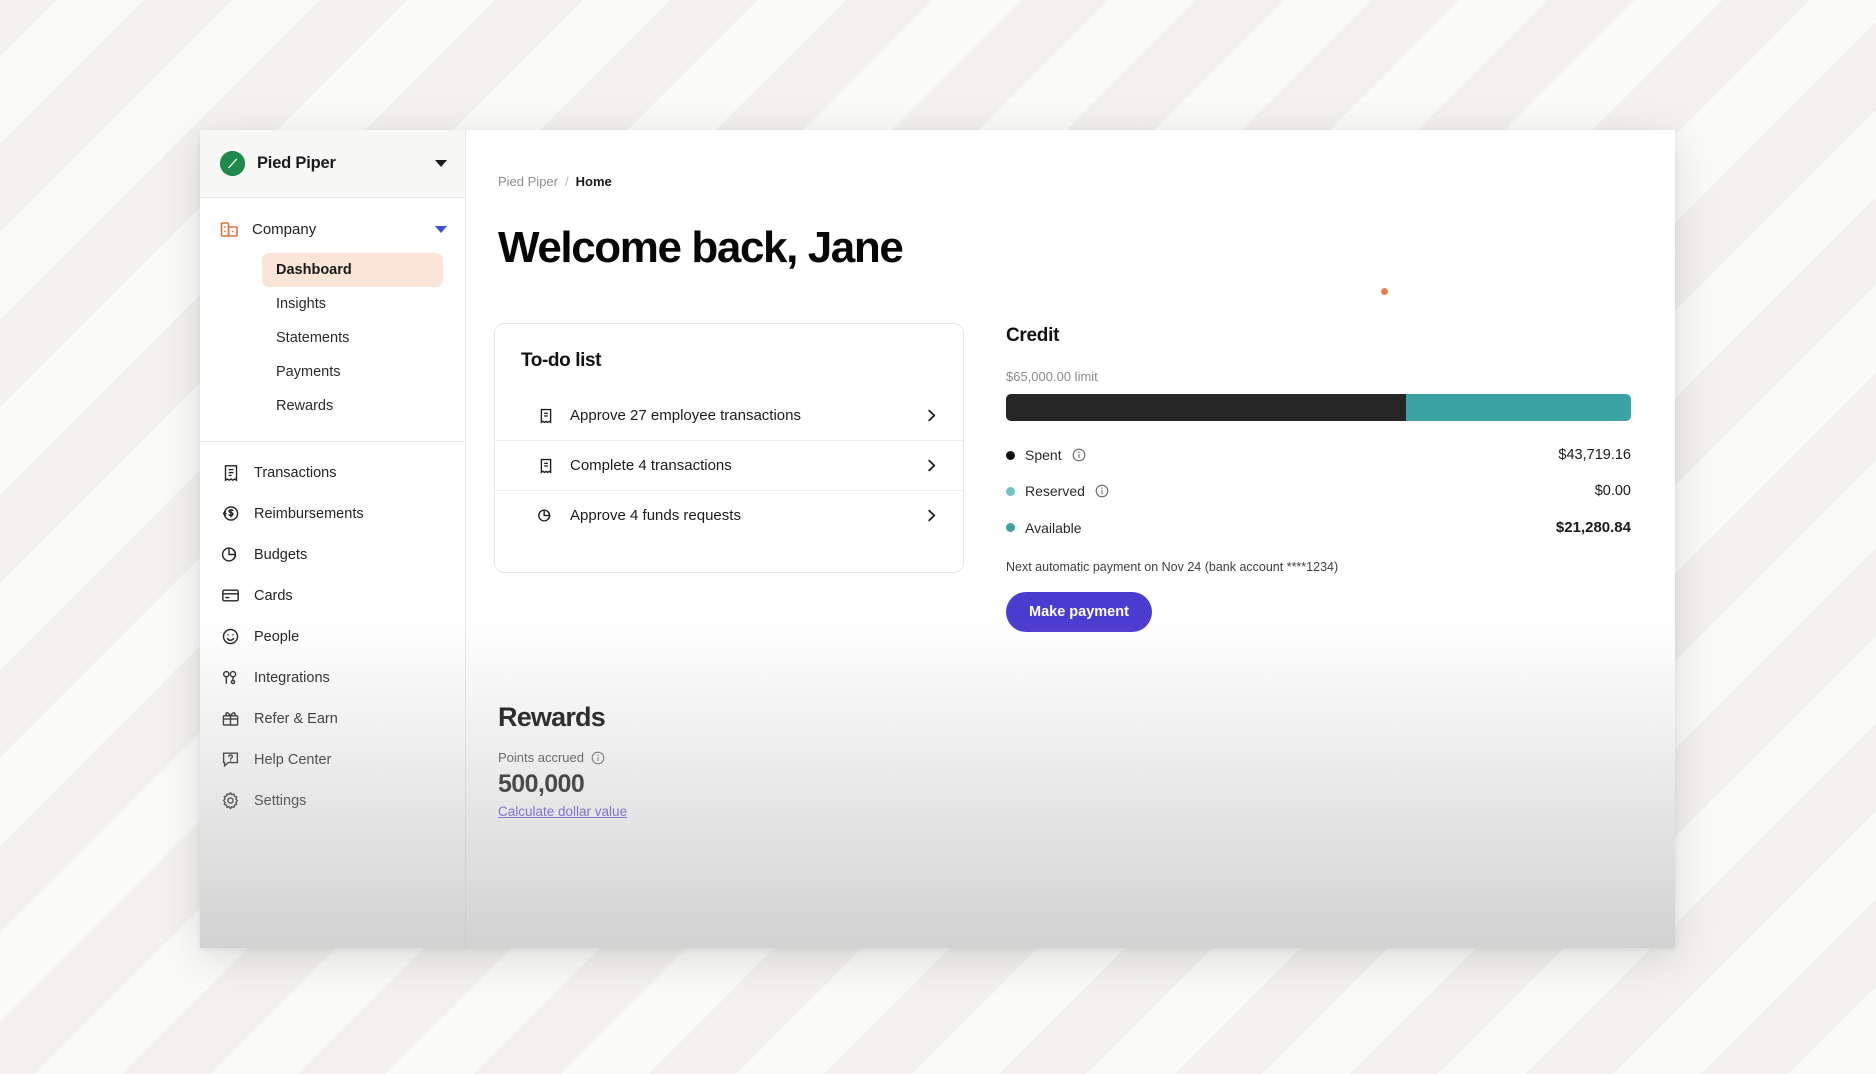 This screenshot has height=1074, width=1876. What do you see at coordinates (332, 554) in the screenshot?
I see `sidebar-item-budgets: Budgets` at bounding box center [332, 554].